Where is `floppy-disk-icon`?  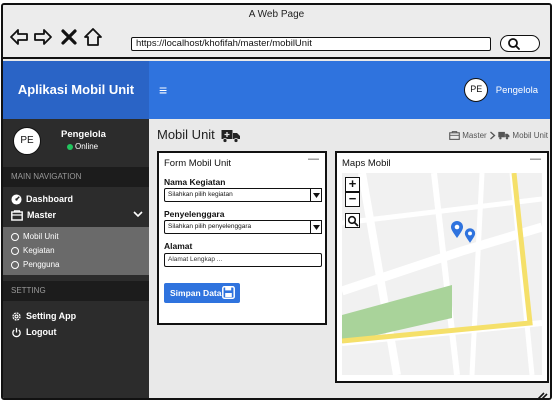 floppy-disk-icon is located at coordinates (228, 292).